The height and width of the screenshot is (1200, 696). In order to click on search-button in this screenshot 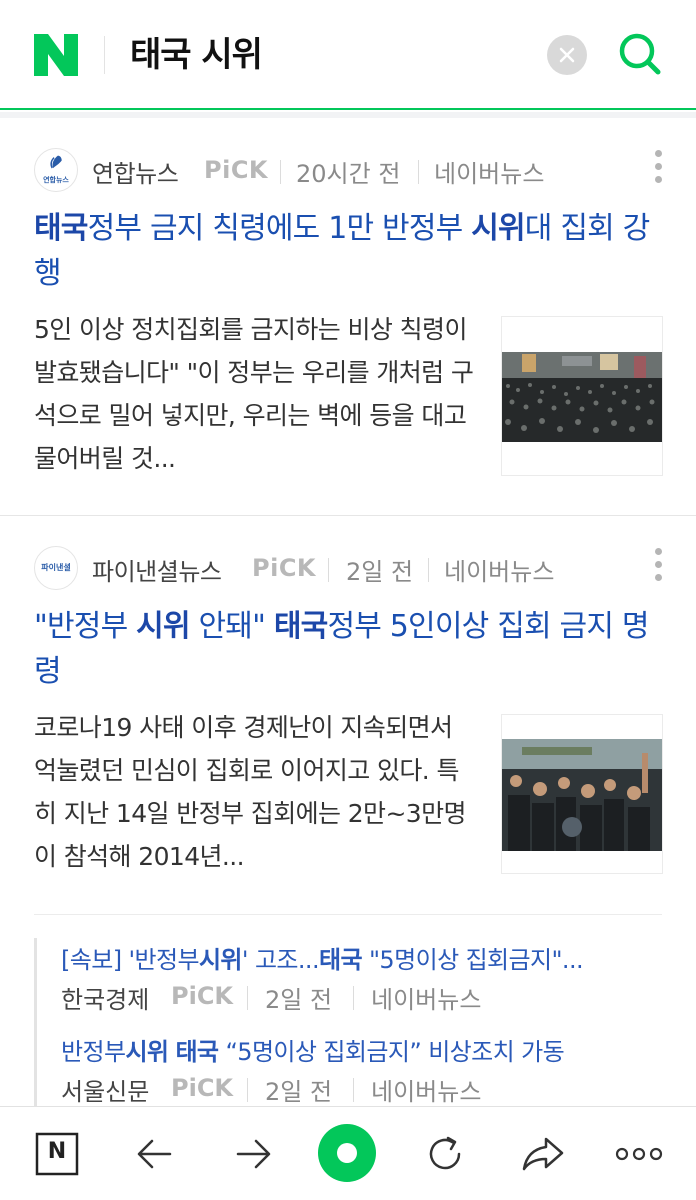, I will do `click(640, 54)`.